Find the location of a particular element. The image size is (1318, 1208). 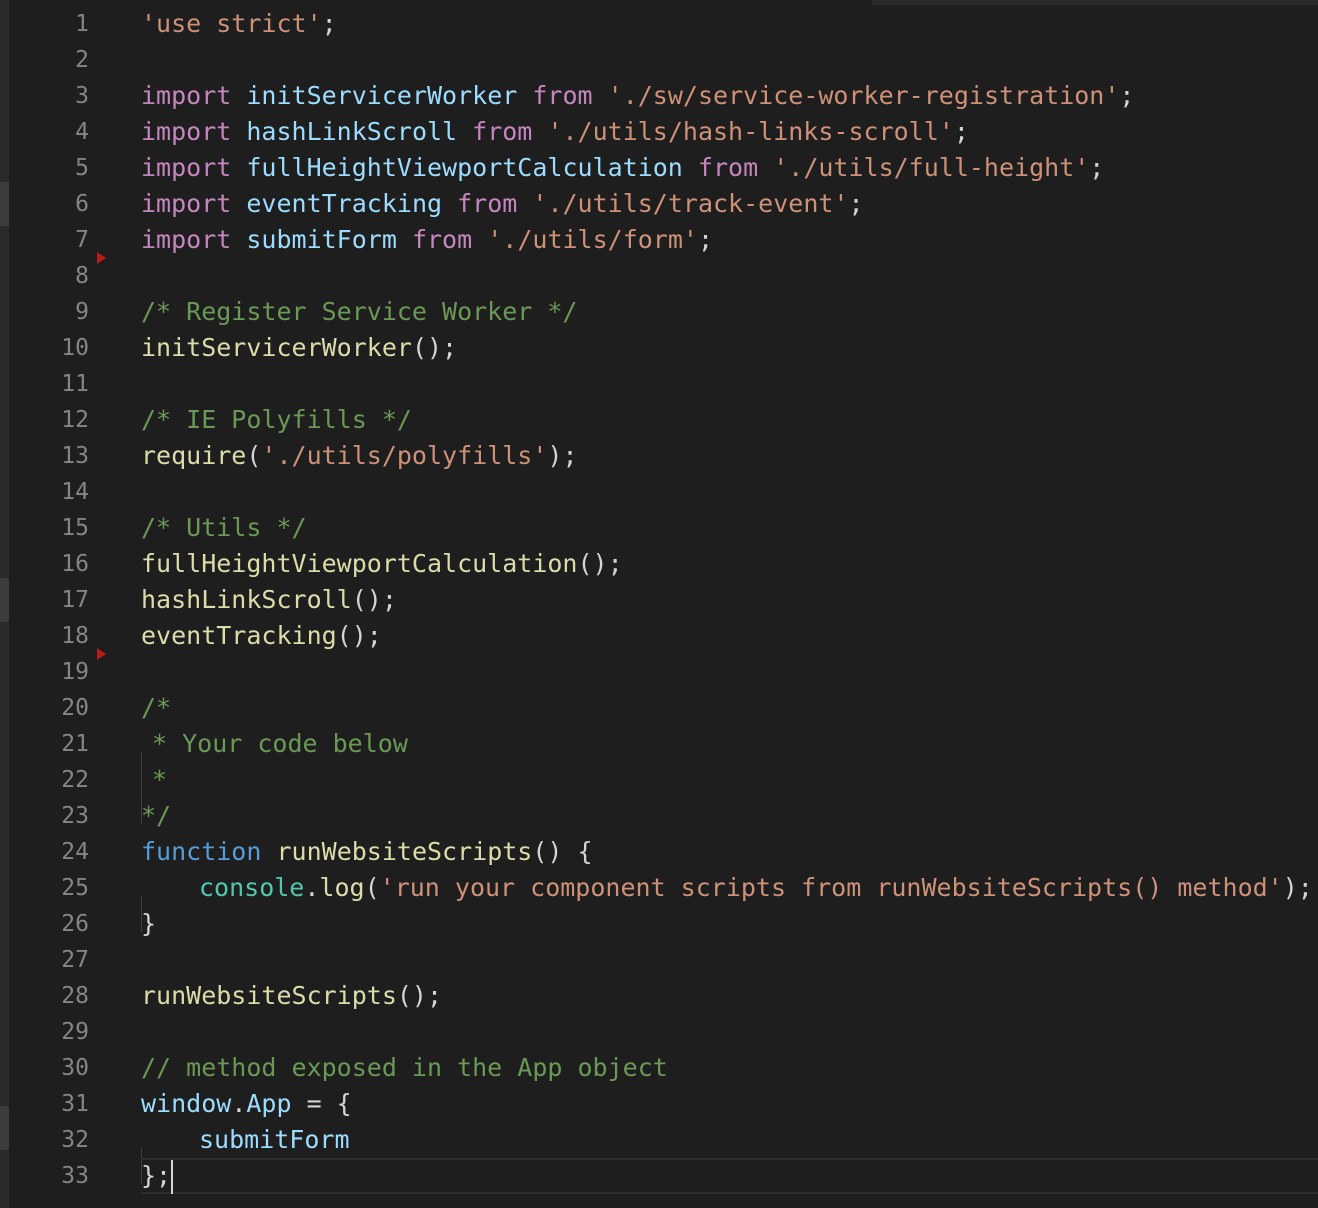

identifier-token: App is located at coordinates (269, 1103).